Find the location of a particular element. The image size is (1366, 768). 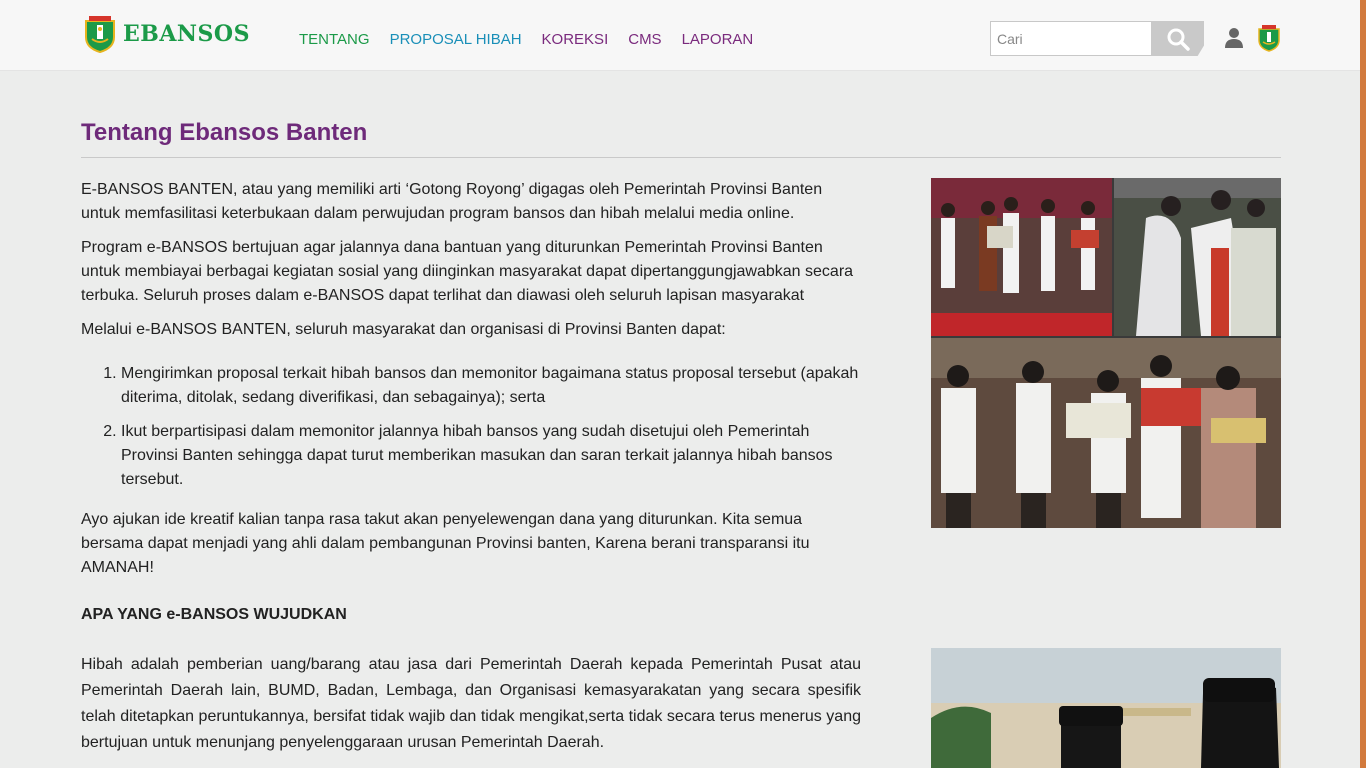

official-photo is located at coordinates (1106, 708).